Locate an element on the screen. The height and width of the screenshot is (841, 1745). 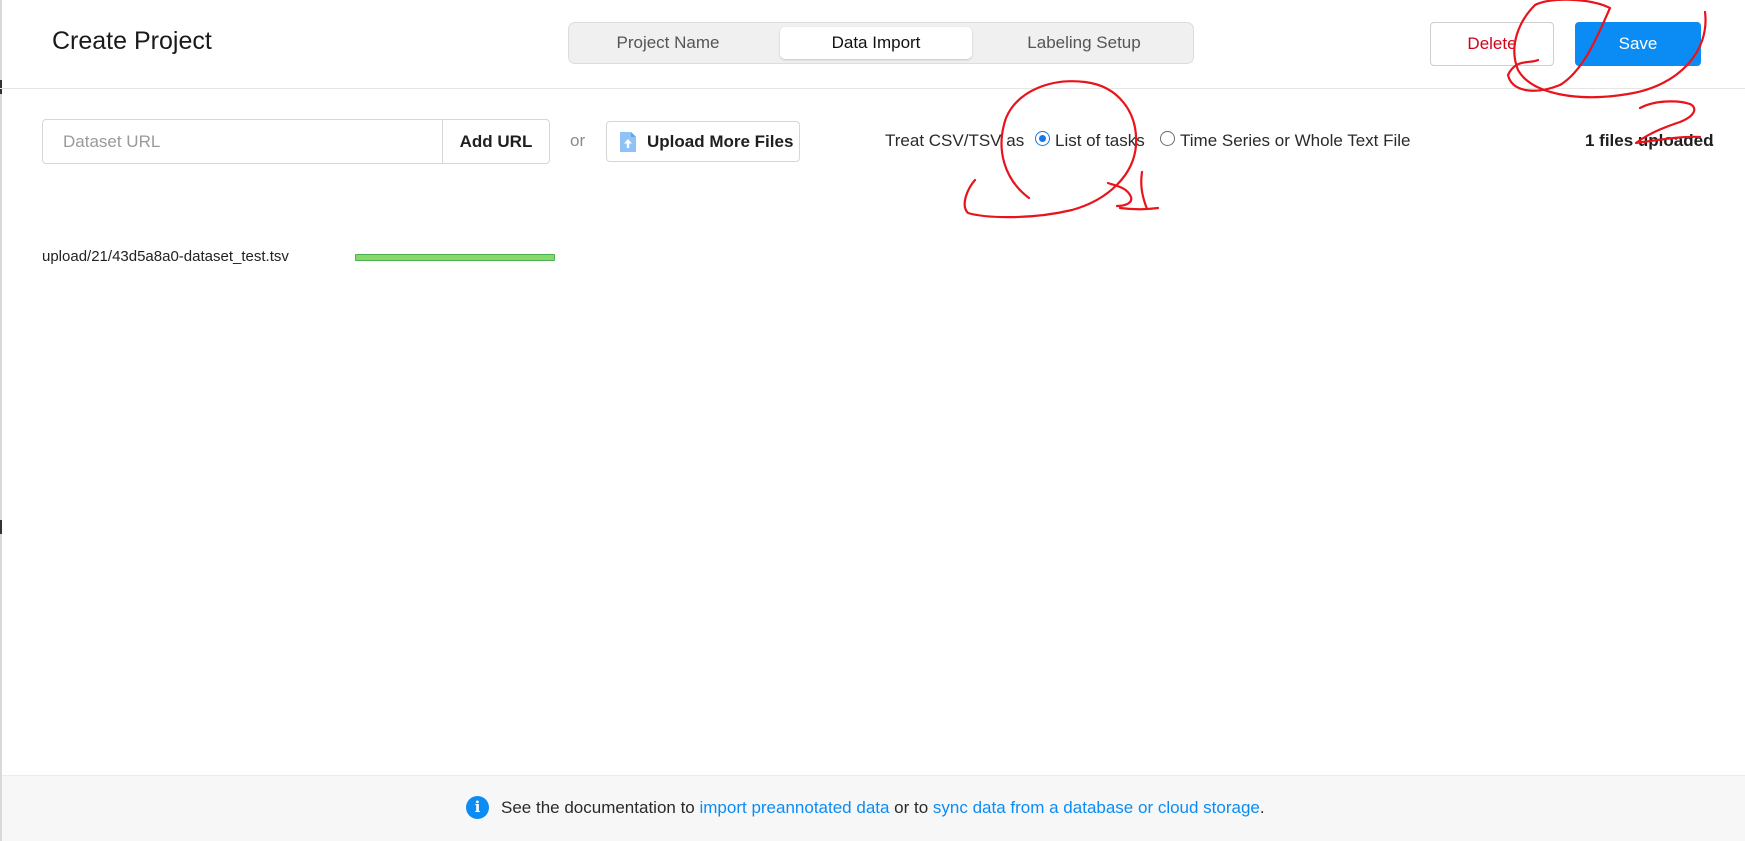
files-uploaded-suffix: . is located at coordinates (1712, 140).